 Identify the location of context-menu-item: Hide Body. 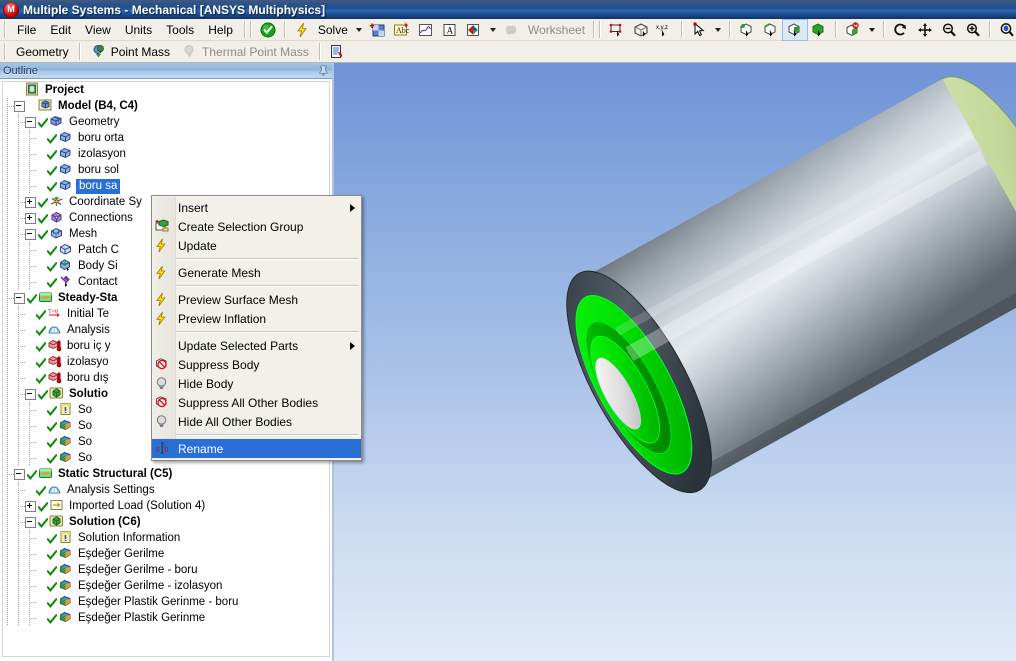
(256, 383).